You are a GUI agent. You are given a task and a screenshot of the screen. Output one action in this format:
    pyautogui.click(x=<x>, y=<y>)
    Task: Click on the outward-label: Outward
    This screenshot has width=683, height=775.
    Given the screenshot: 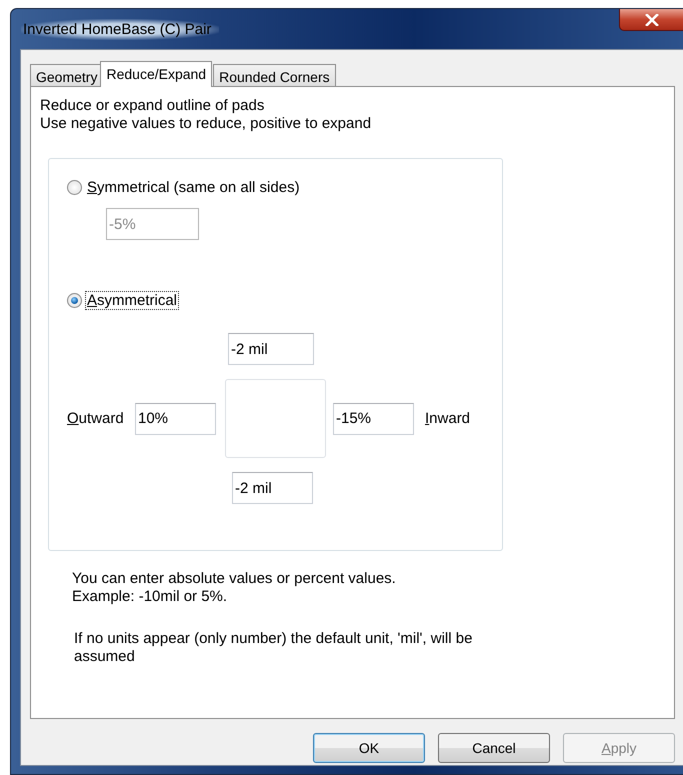 What is the action you would take?
    pyautogui.click(x=96, y=418)
    